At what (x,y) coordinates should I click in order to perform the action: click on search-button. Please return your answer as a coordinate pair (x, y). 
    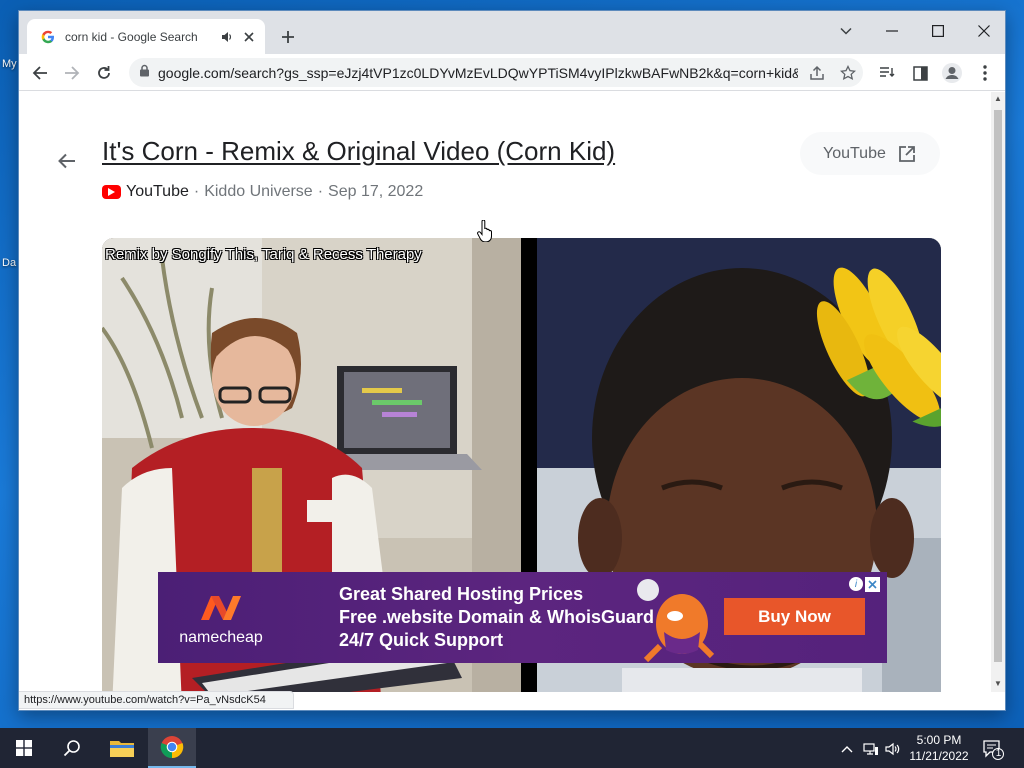
    Looking at the image, I should click on (72, 748).